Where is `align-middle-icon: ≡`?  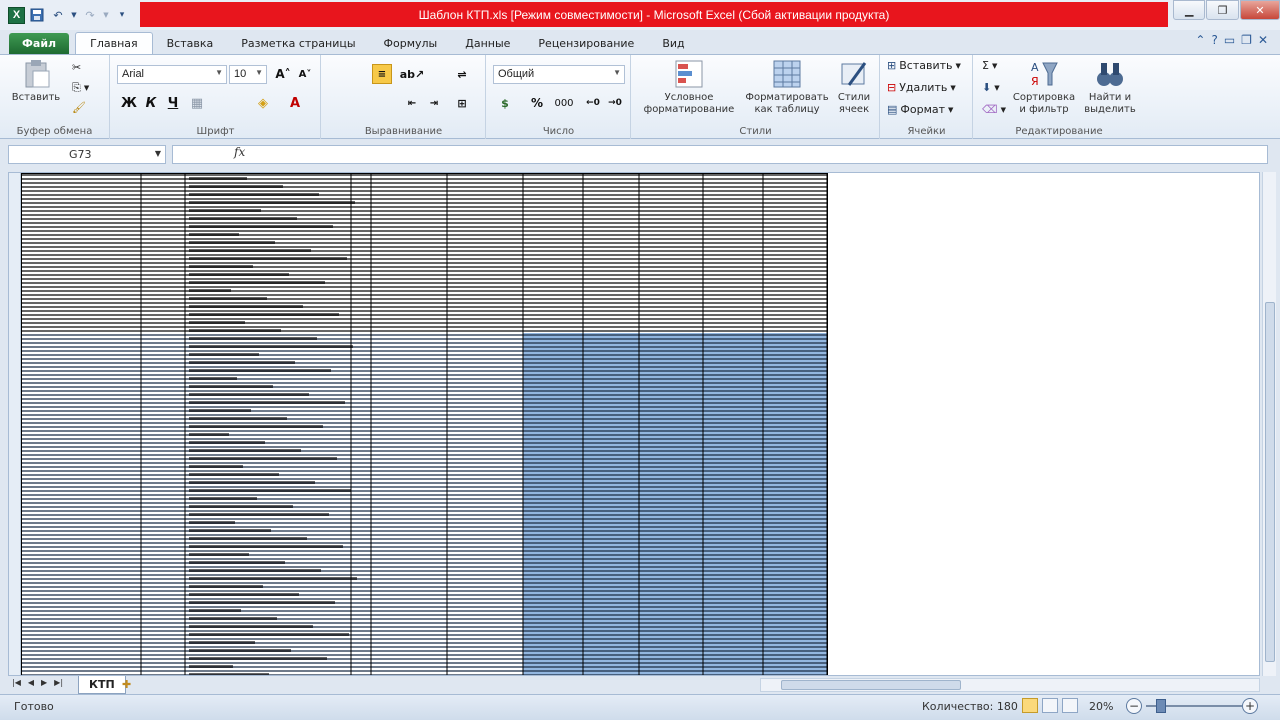 align-middle-icon: ≡ is located at coordinates (382, 74).